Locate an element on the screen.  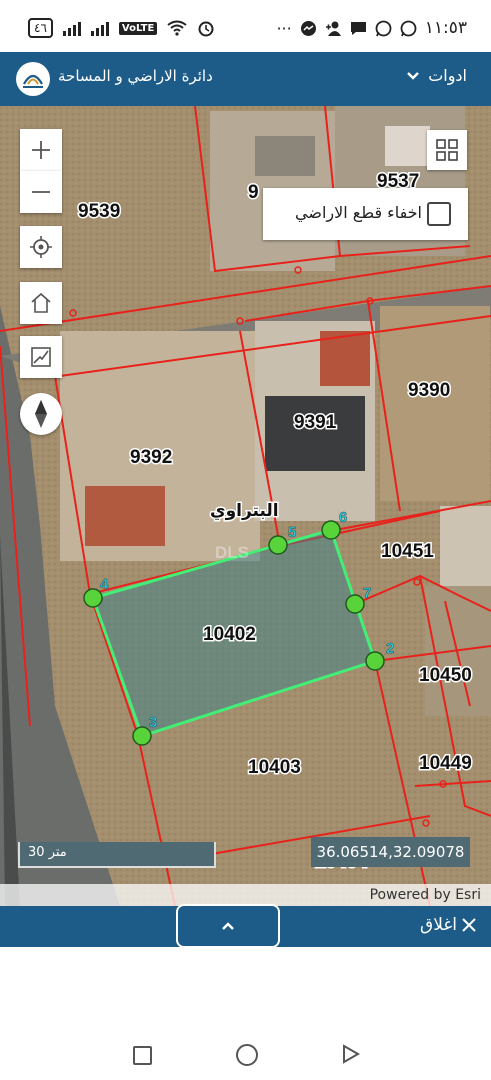
esri-attribution: Powered by Esri is located at coordinates (425, 895).